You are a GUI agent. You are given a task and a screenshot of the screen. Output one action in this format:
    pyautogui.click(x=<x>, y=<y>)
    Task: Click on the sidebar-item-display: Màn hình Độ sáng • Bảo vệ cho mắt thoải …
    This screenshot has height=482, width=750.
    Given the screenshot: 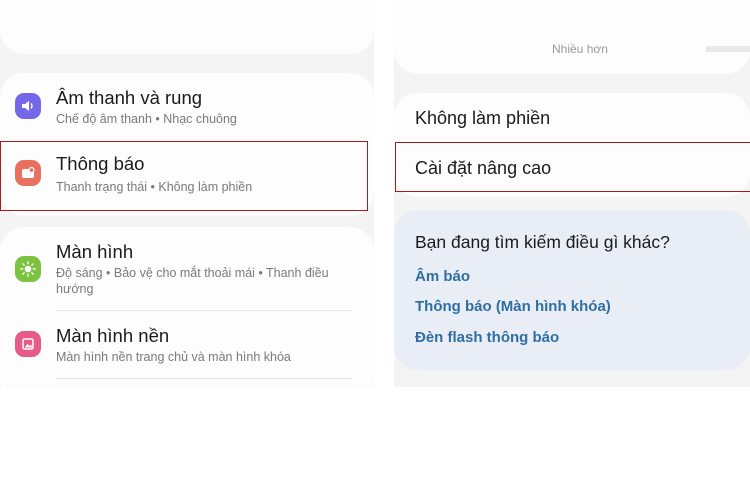 What is the action you would take?
    pyautogui.click(x=187, y=268)
    